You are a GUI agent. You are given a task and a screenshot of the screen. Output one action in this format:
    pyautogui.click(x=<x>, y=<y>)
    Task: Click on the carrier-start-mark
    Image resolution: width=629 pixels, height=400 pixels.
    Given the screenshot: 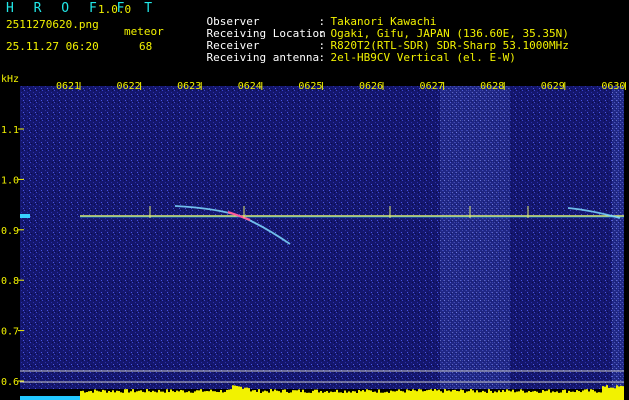 What is the action you would take?
    pyautogui.click(x=25, y=216)
    